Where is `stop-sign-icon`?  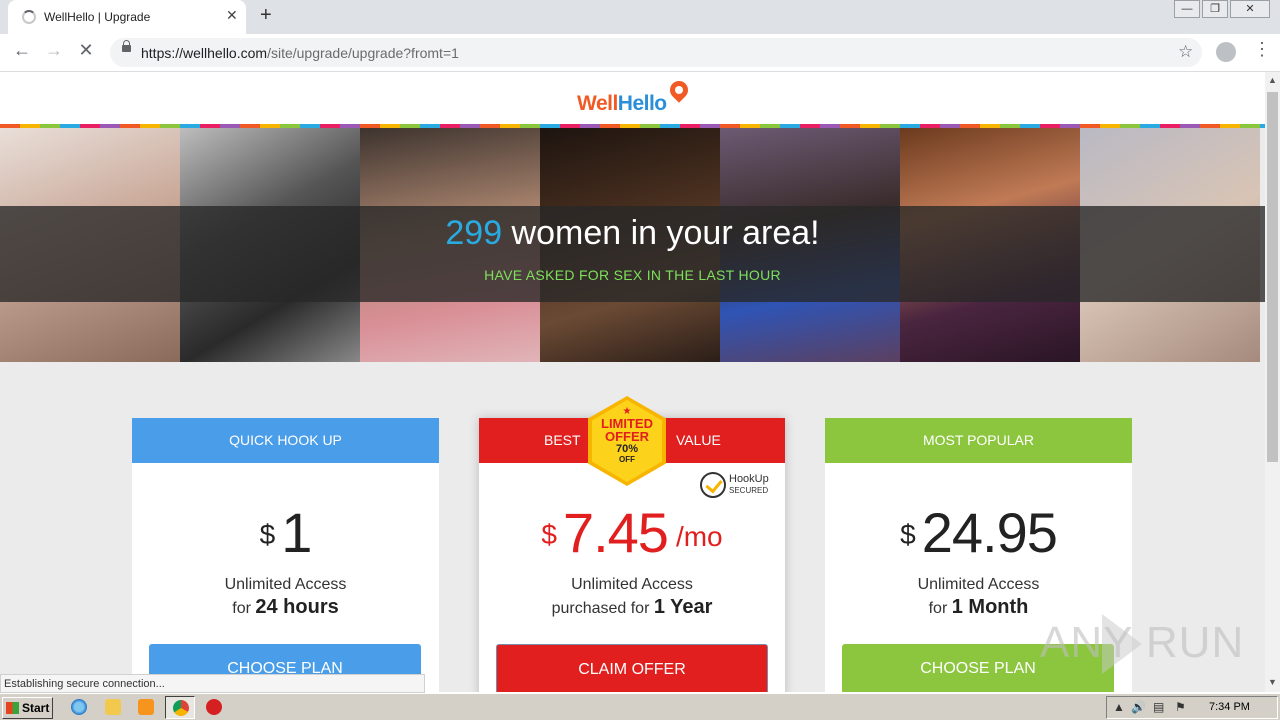 stop-sign-icon is located at coordinates (214, 707).